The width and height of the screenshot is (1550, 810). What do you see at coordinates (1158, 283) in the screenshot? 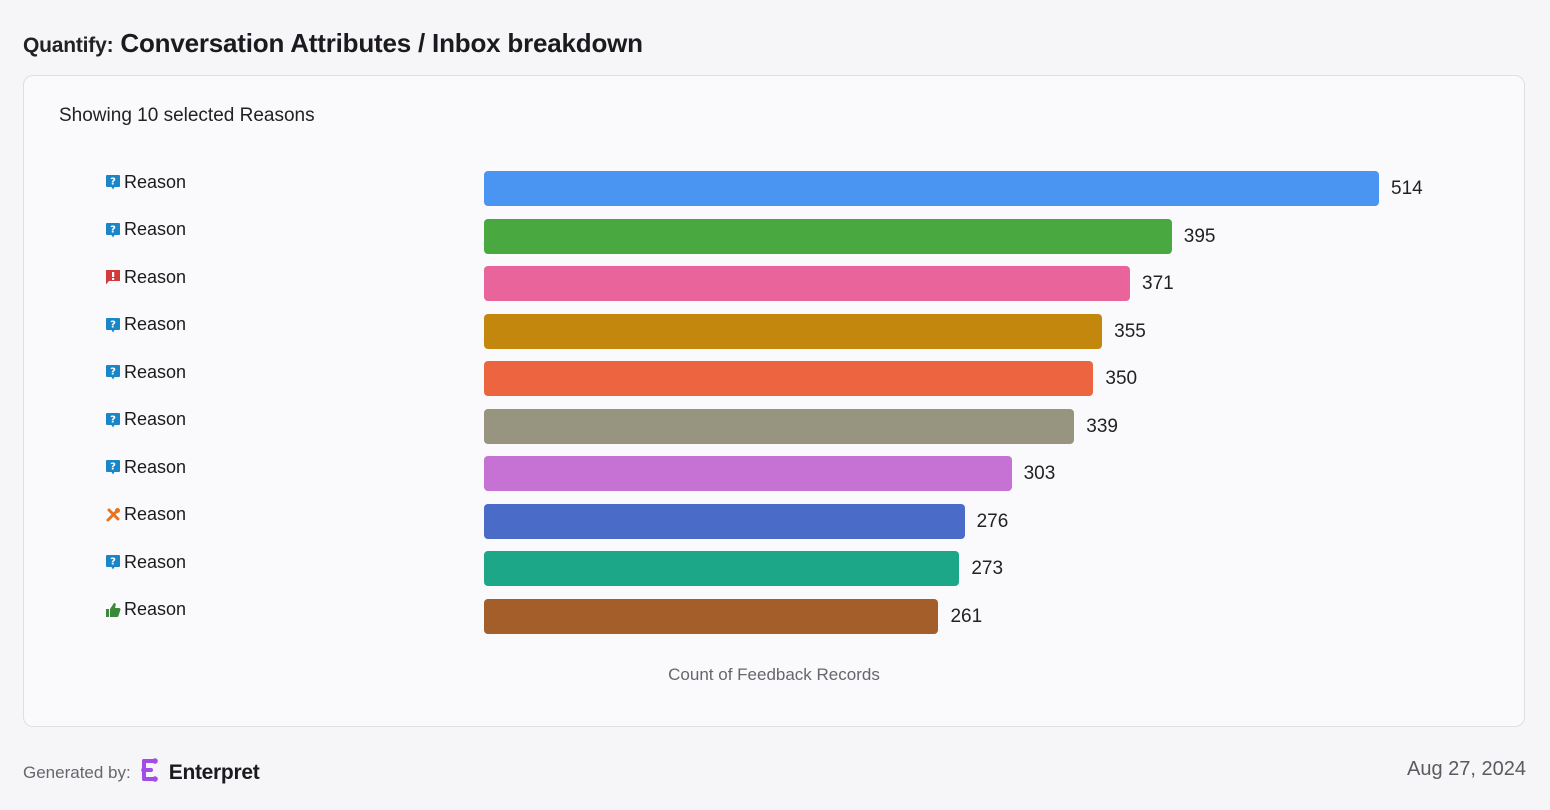
I see `bar-value-label: 371` at bounding box center [1158, 283].